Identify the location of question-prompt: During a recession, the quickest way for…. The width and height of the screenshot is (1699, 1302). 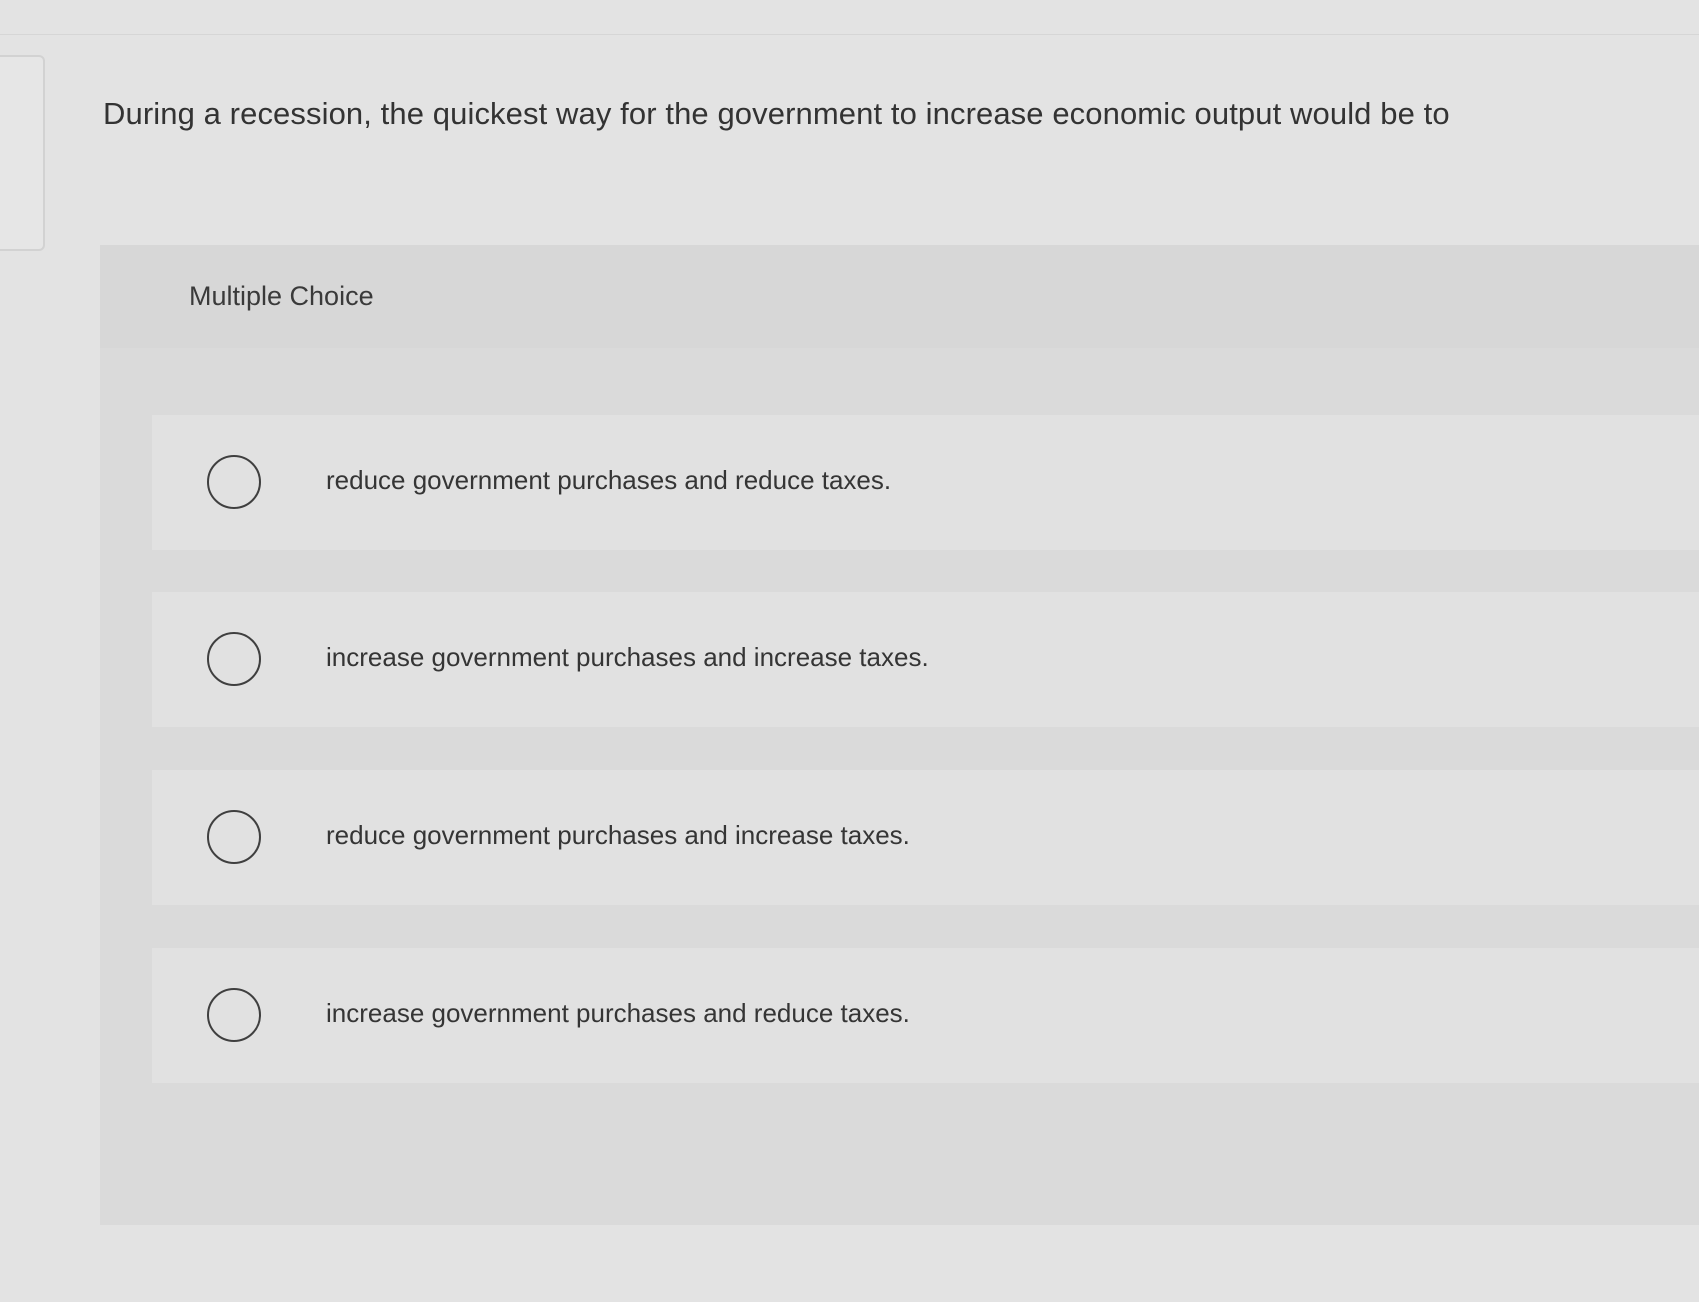
(776, 113).